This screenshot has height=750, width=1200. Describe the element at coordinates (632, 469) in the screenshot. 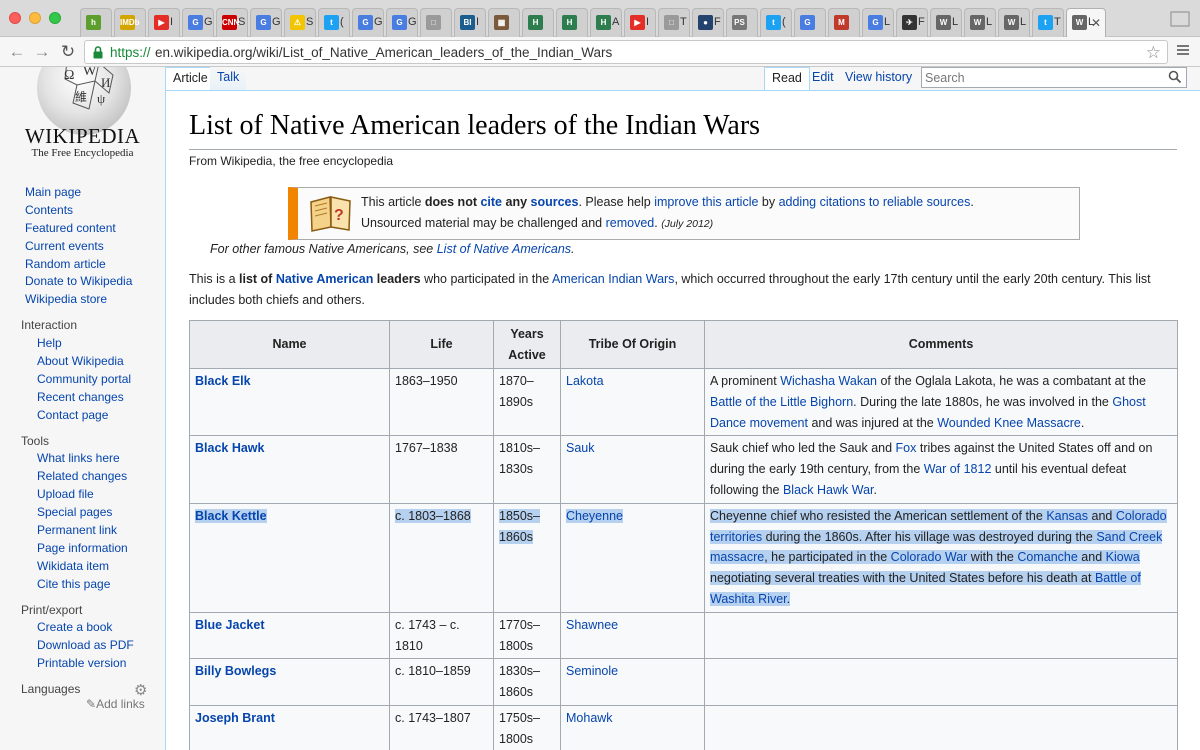

I see `tribe-link: Sauk` at that location.